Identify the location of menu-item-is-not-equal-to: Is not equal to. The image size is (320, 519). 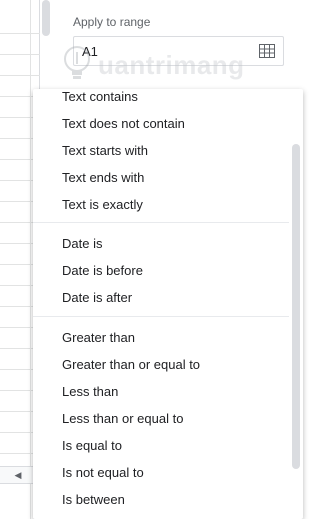
(161, 472).